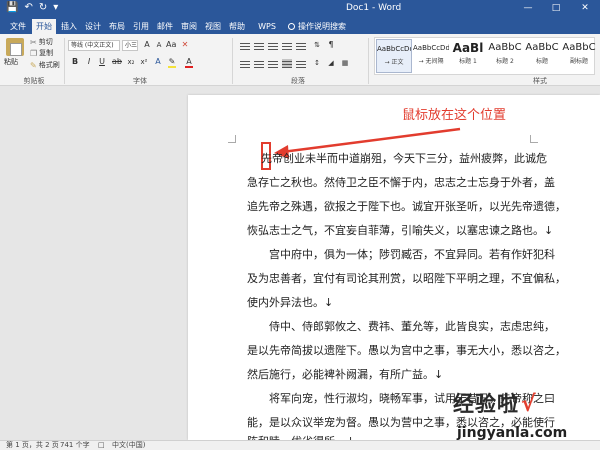 The width and height of the screenshot is (600, 450). I want to click on paste-button-label: 粘贴, so click(11, 62).